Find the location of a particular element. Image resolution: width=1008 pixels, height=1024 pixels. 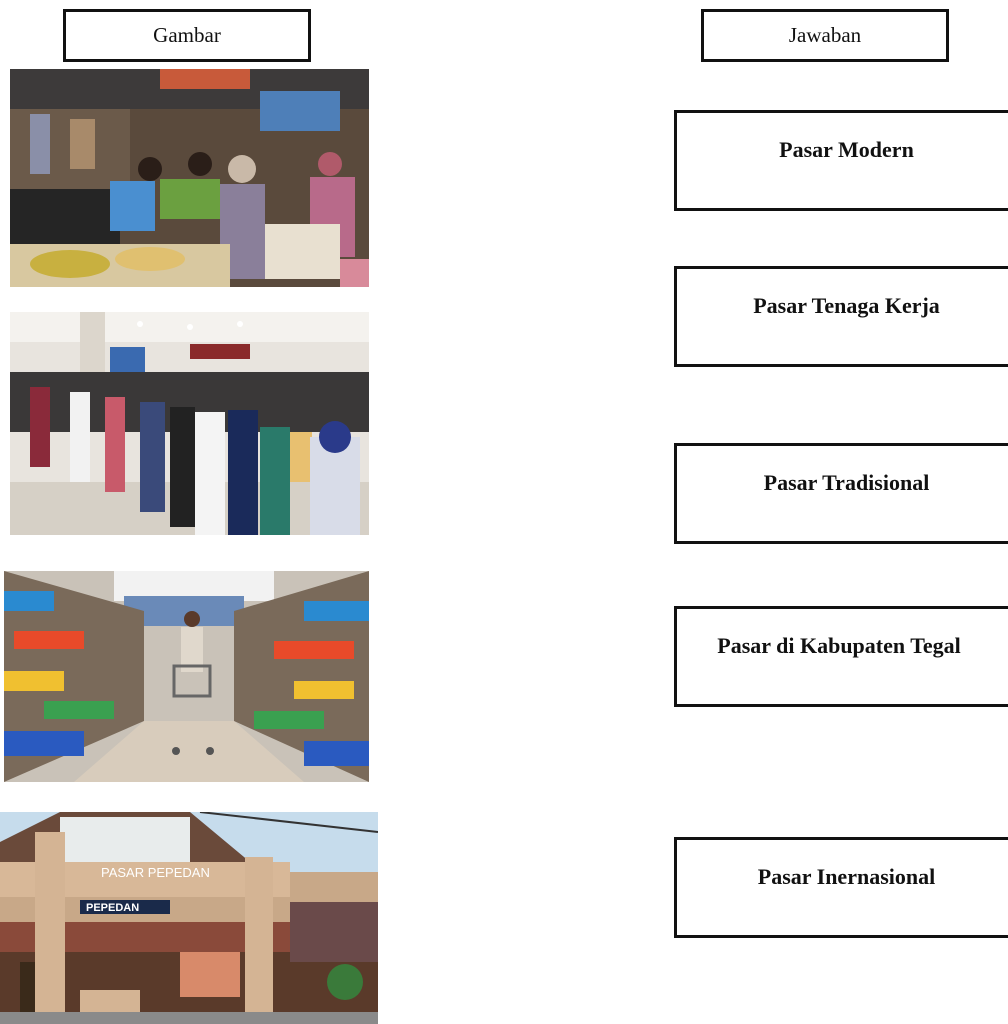

answer-box-2: Pasar Tenaga Kerja is located at coordinates (841, 316).